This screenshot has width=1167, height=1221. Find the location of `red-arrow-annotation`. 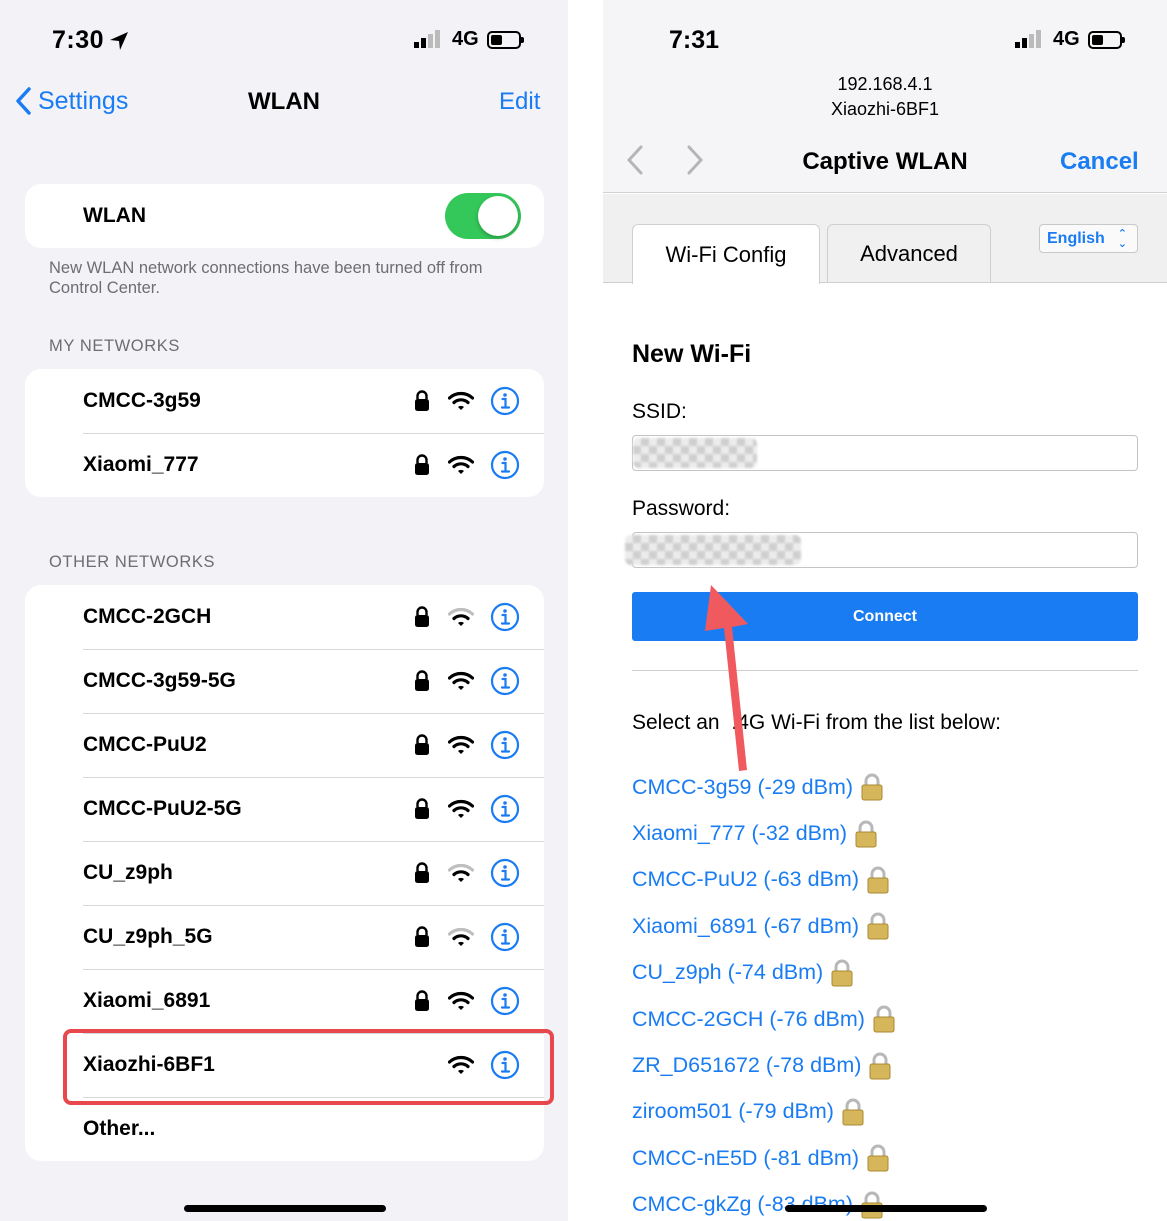

red-arrow-annotation is located at coordinates (726, 678).